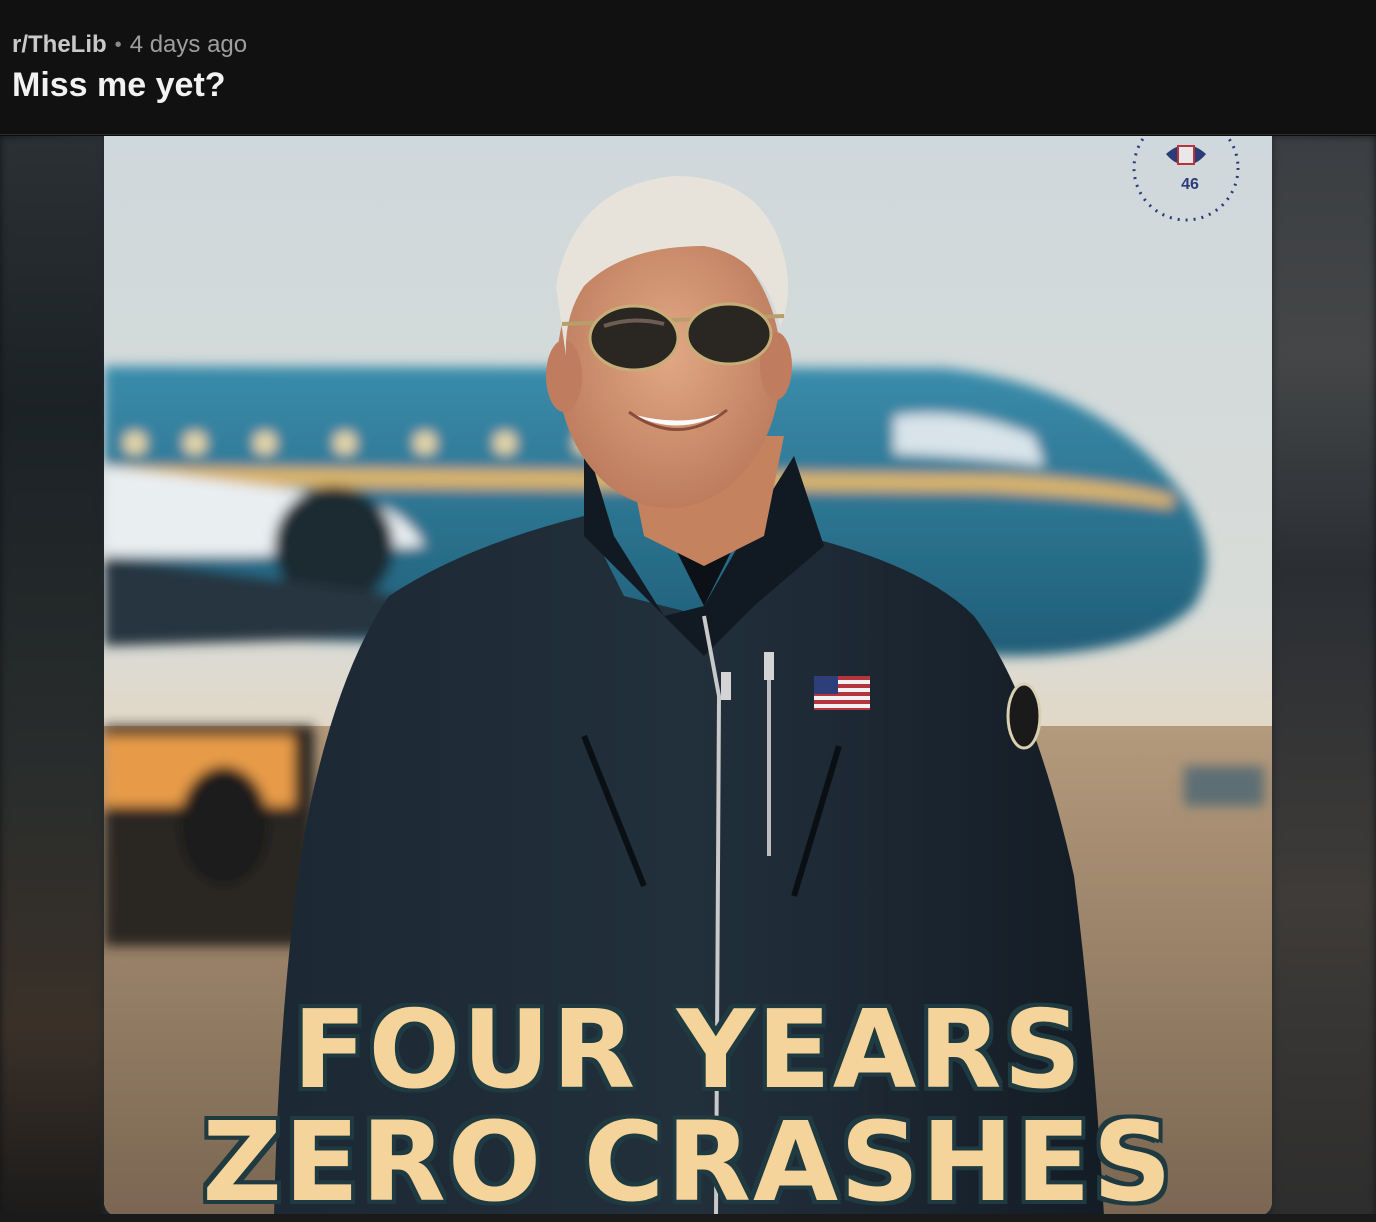  What do you see at coordinates (688, 1157) in the screenshot?
I see `caption-line-2: ZERO CRASHES` at bounding box center [688, 1157].